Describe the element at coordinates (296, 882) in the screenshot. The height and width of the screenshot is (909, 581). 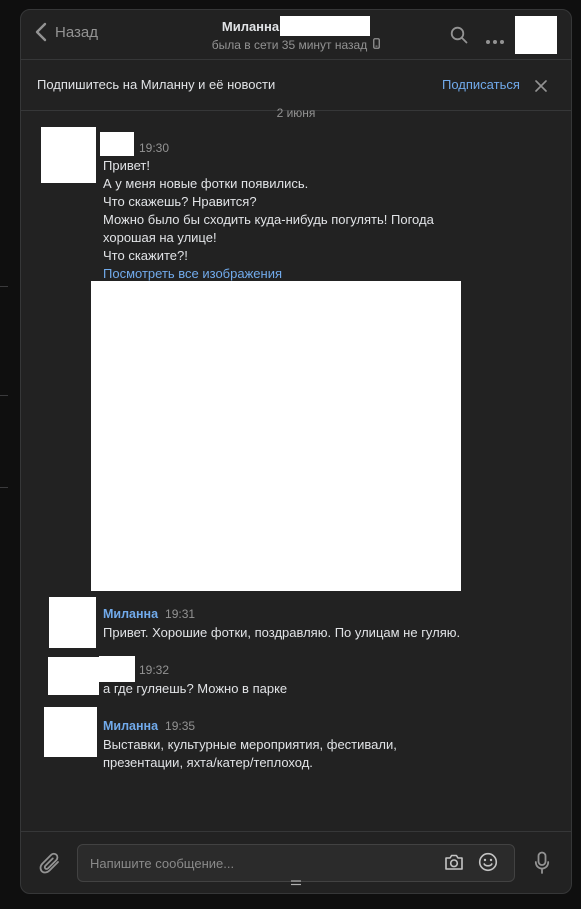
I see `resize-grip-icon` at that location.